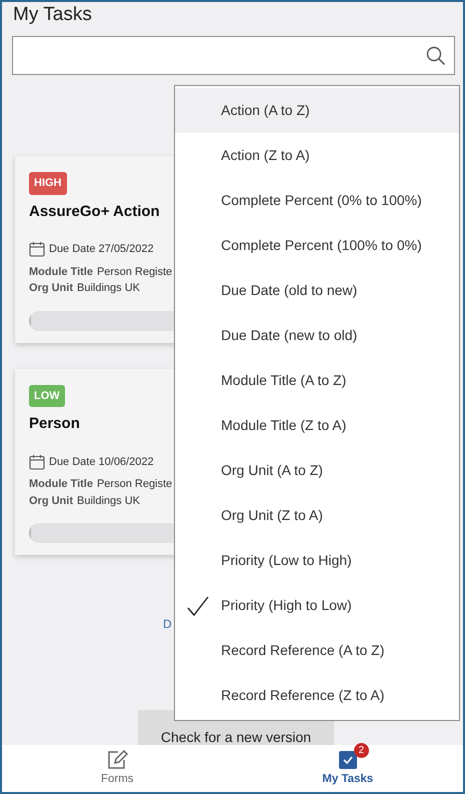 This screenshot has width=465, height=794. What do you see at coordinates (436, 56) in the screenshot?
I see `search-icon` at bounding box center [436, 56].